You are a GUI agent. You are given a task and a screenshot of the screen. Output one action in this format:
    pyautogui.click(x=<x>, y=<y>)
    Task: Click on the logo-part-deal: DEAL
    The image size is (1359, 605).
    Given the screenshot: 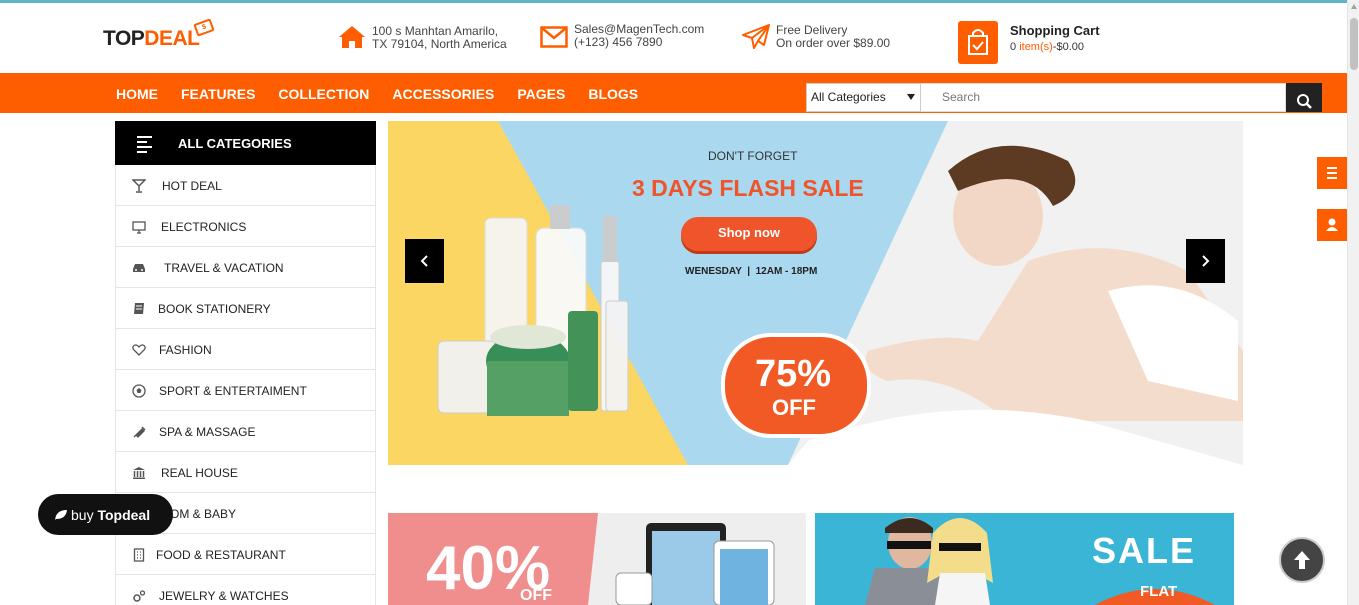 What is the action you would take?
    pyautogui.click(x=172, y=38)
    